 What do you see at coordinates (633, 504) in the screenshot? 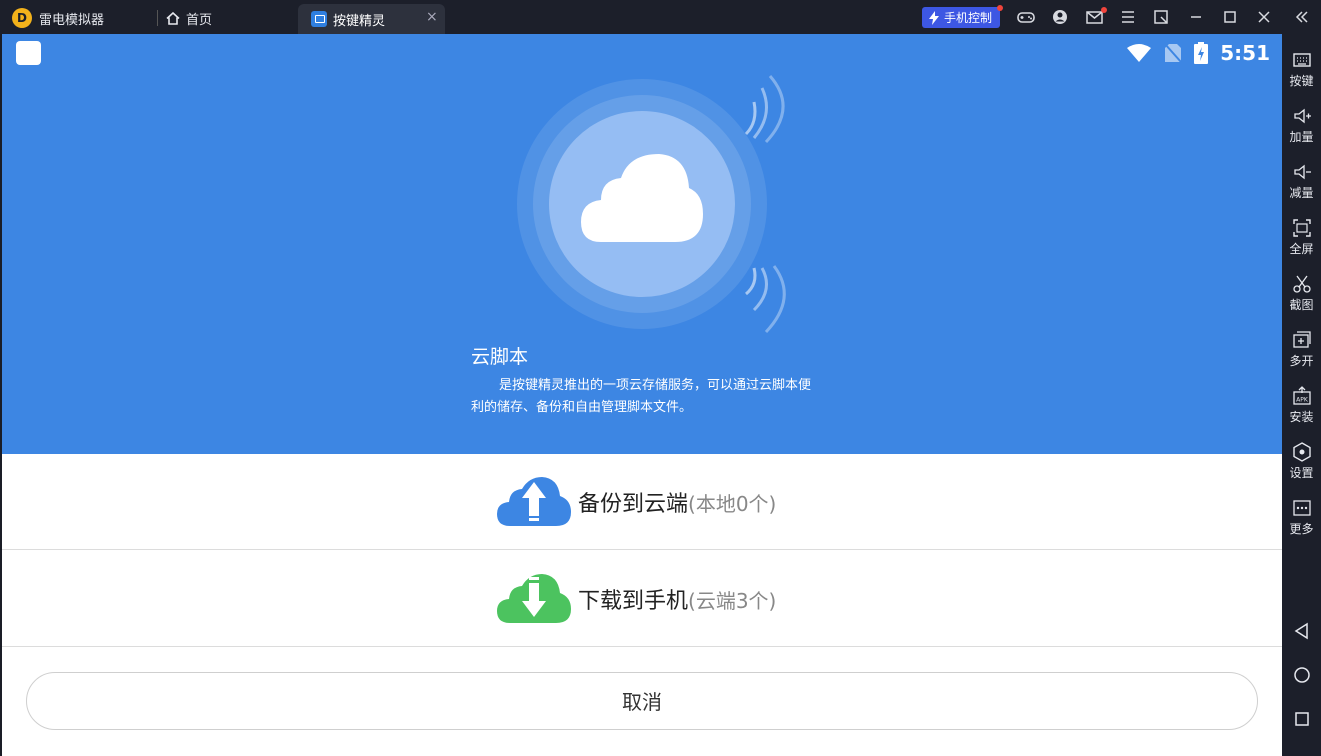
I see `backup-label: 备份到云端` at bounding box center [633, 504].